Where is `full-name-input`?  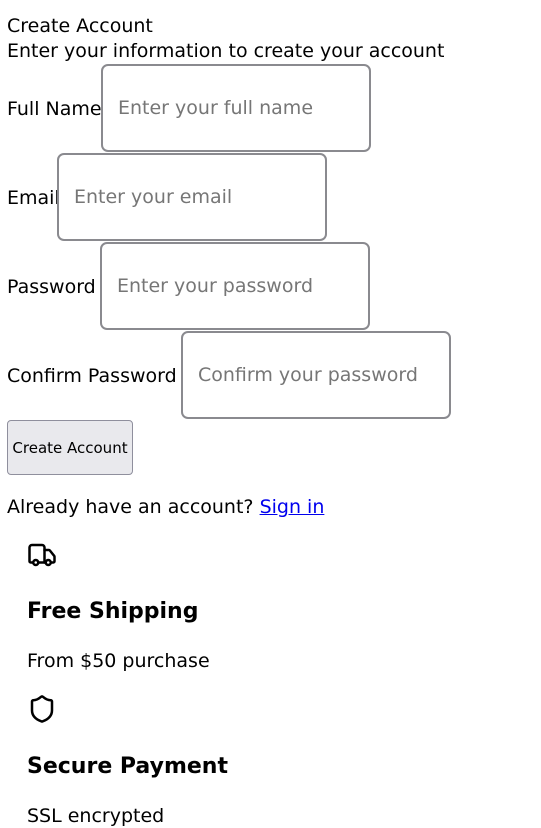
full-name-input is located at coordinates (236, 108).